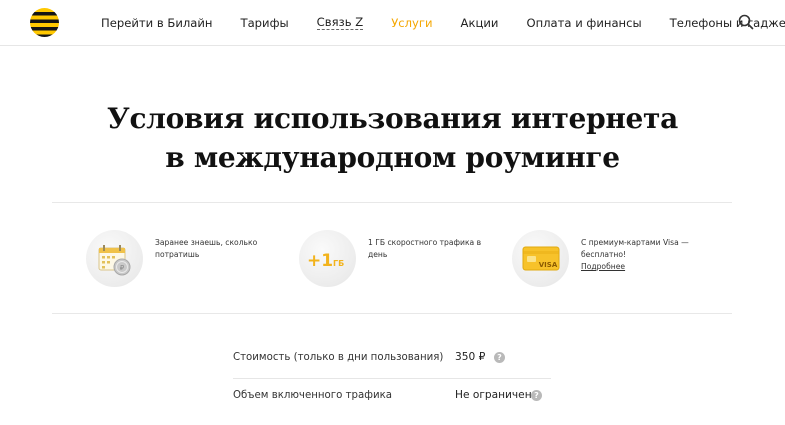 The image size is (785, 425). Describe the element at coordinates (480, 23) in the screenshot. I see `nav-item-promotions: Акции` at that location.